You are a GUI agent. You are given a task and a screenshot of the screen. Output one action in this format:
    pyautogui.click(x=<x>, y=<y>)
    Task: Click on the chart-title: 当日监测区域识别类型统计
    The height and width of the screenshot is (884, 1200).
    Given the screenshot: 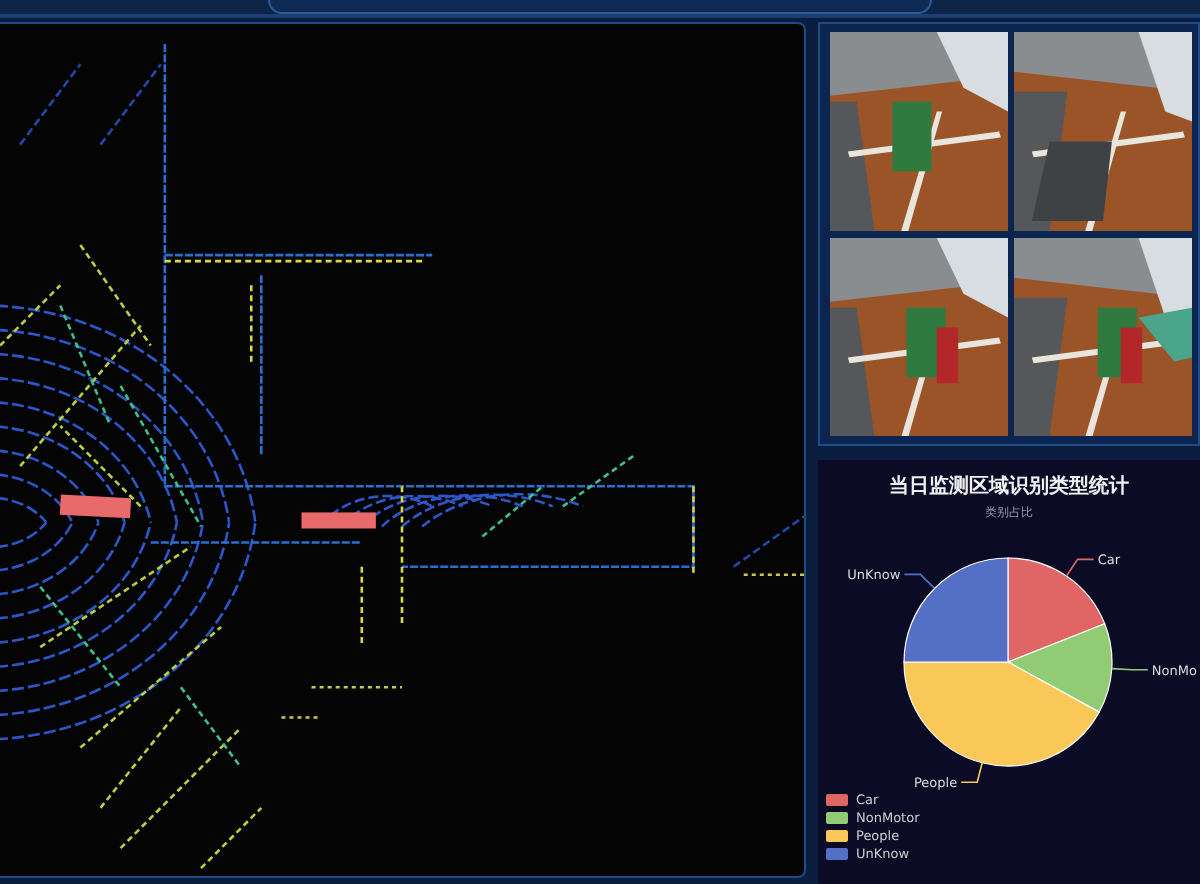 What is the action you would take?
    pyautogui.click(x=1009, y=486)
    